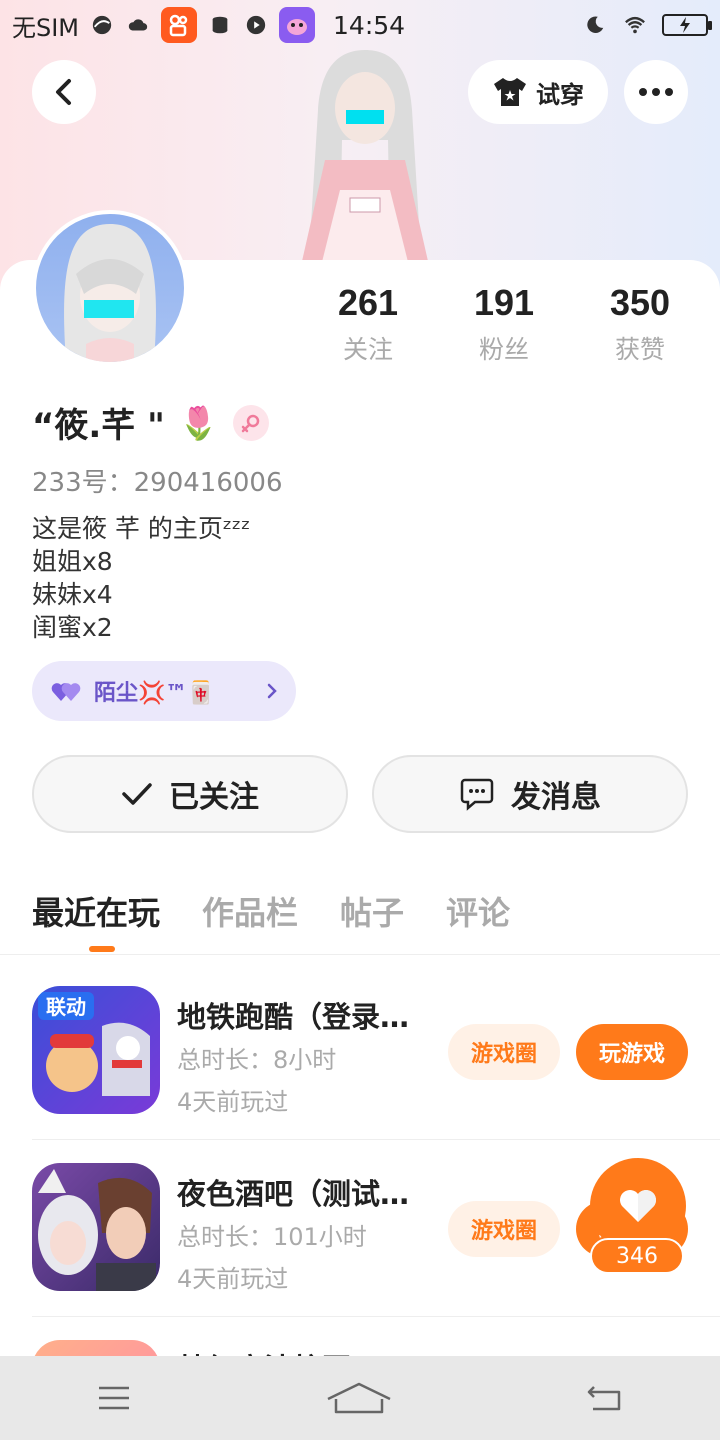 The width and height of the screenshot is (720, 1440). I want to click on heart-icon, so click(638, 1206).